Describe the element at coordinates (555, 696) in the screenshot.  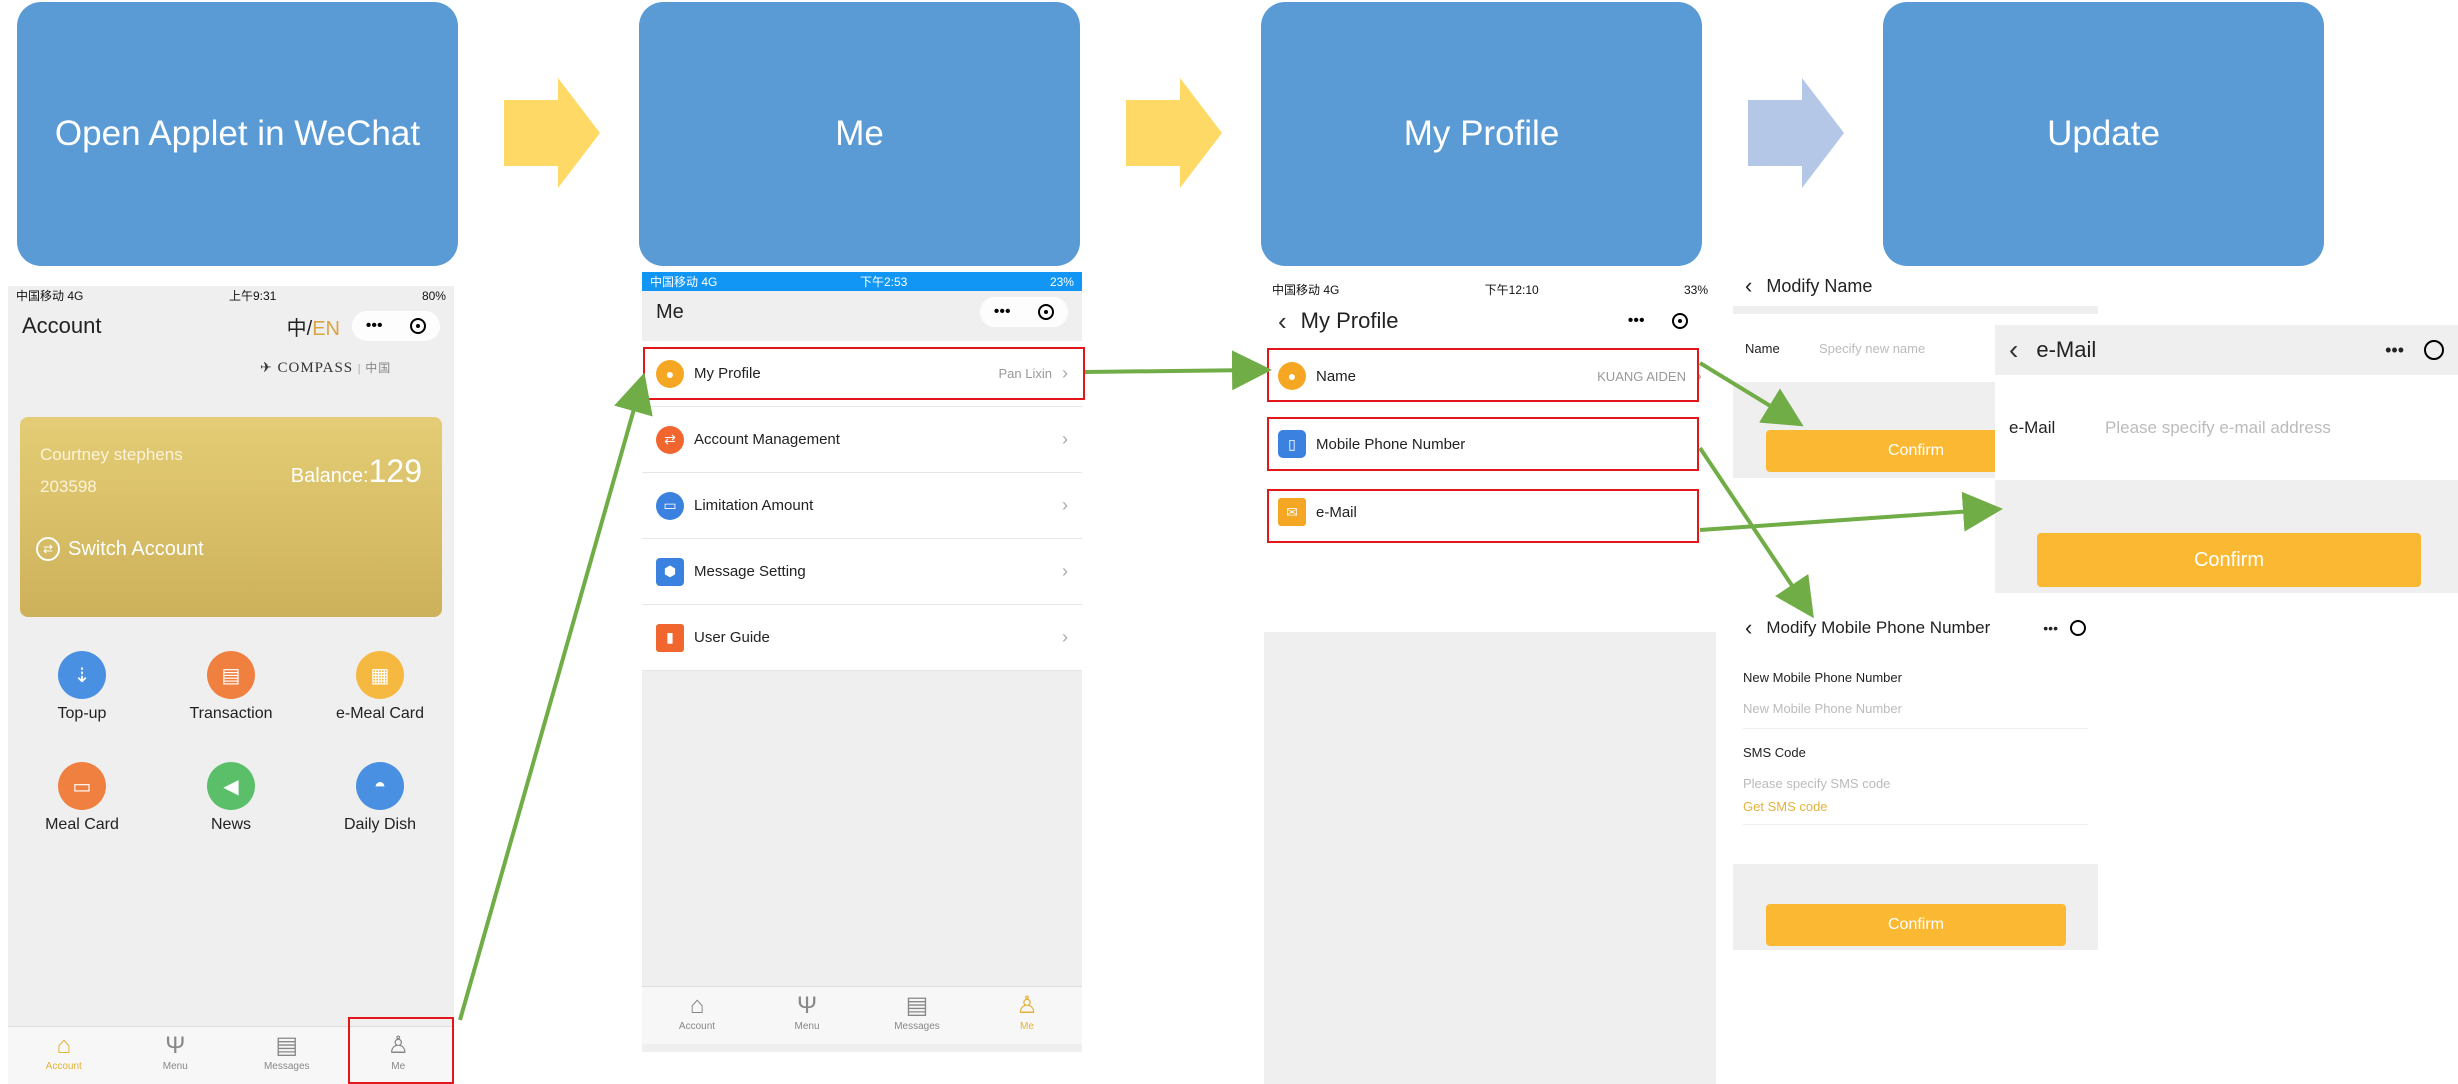
I see `connector-me-to-profile` at that location.